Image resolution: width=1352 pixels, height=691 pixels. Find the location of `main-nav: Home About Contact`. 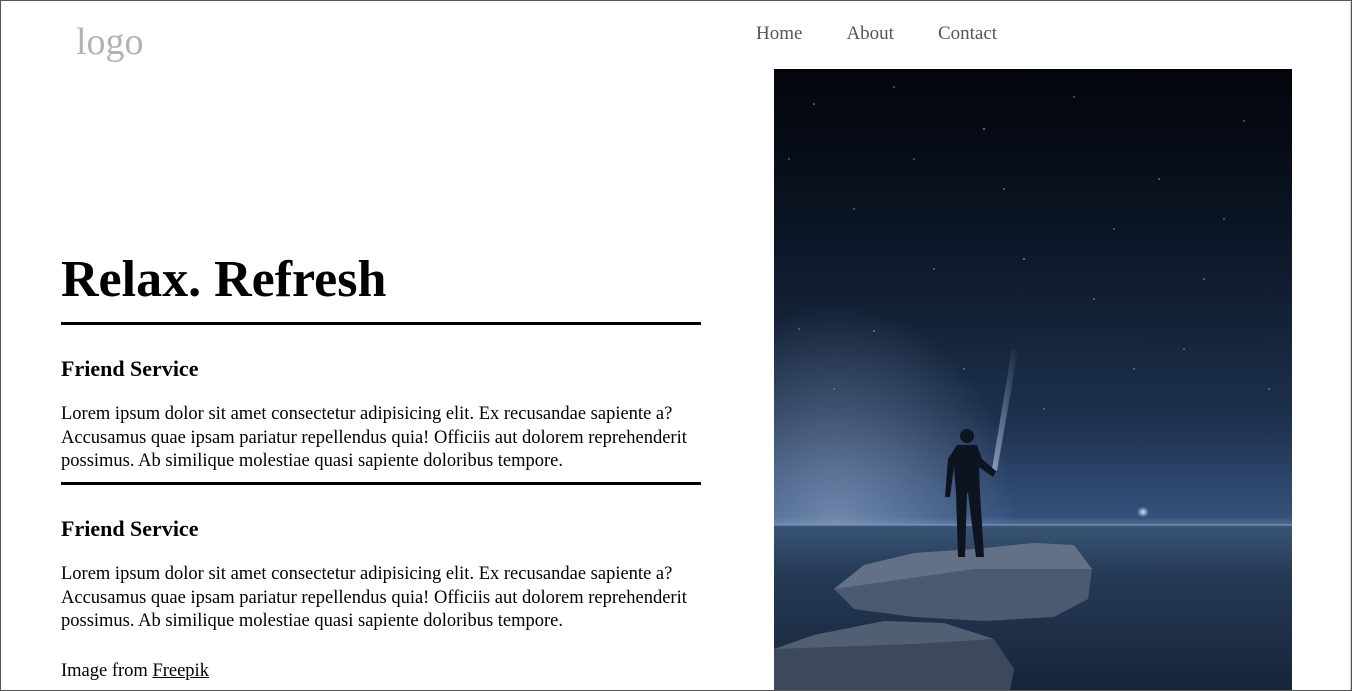

main-nav: Home About Contact is located at coordinates (876, 34).